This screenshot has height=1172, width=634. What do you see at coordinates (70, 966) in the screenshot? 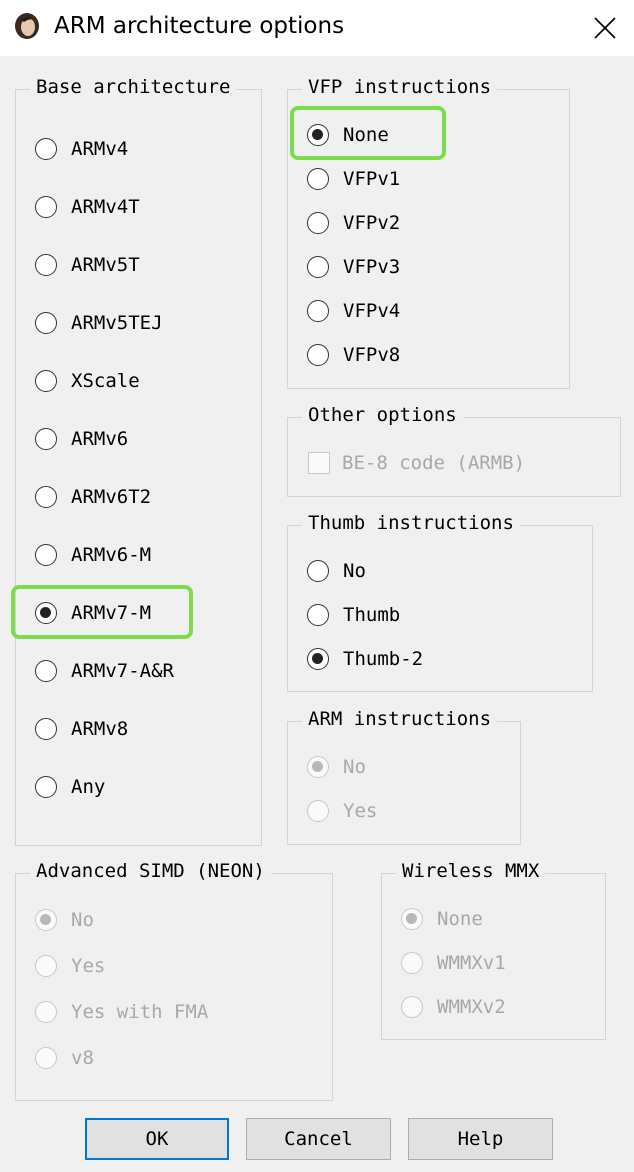
I see `simd-radio-yes: Yes` at bounding box center [70, 966].